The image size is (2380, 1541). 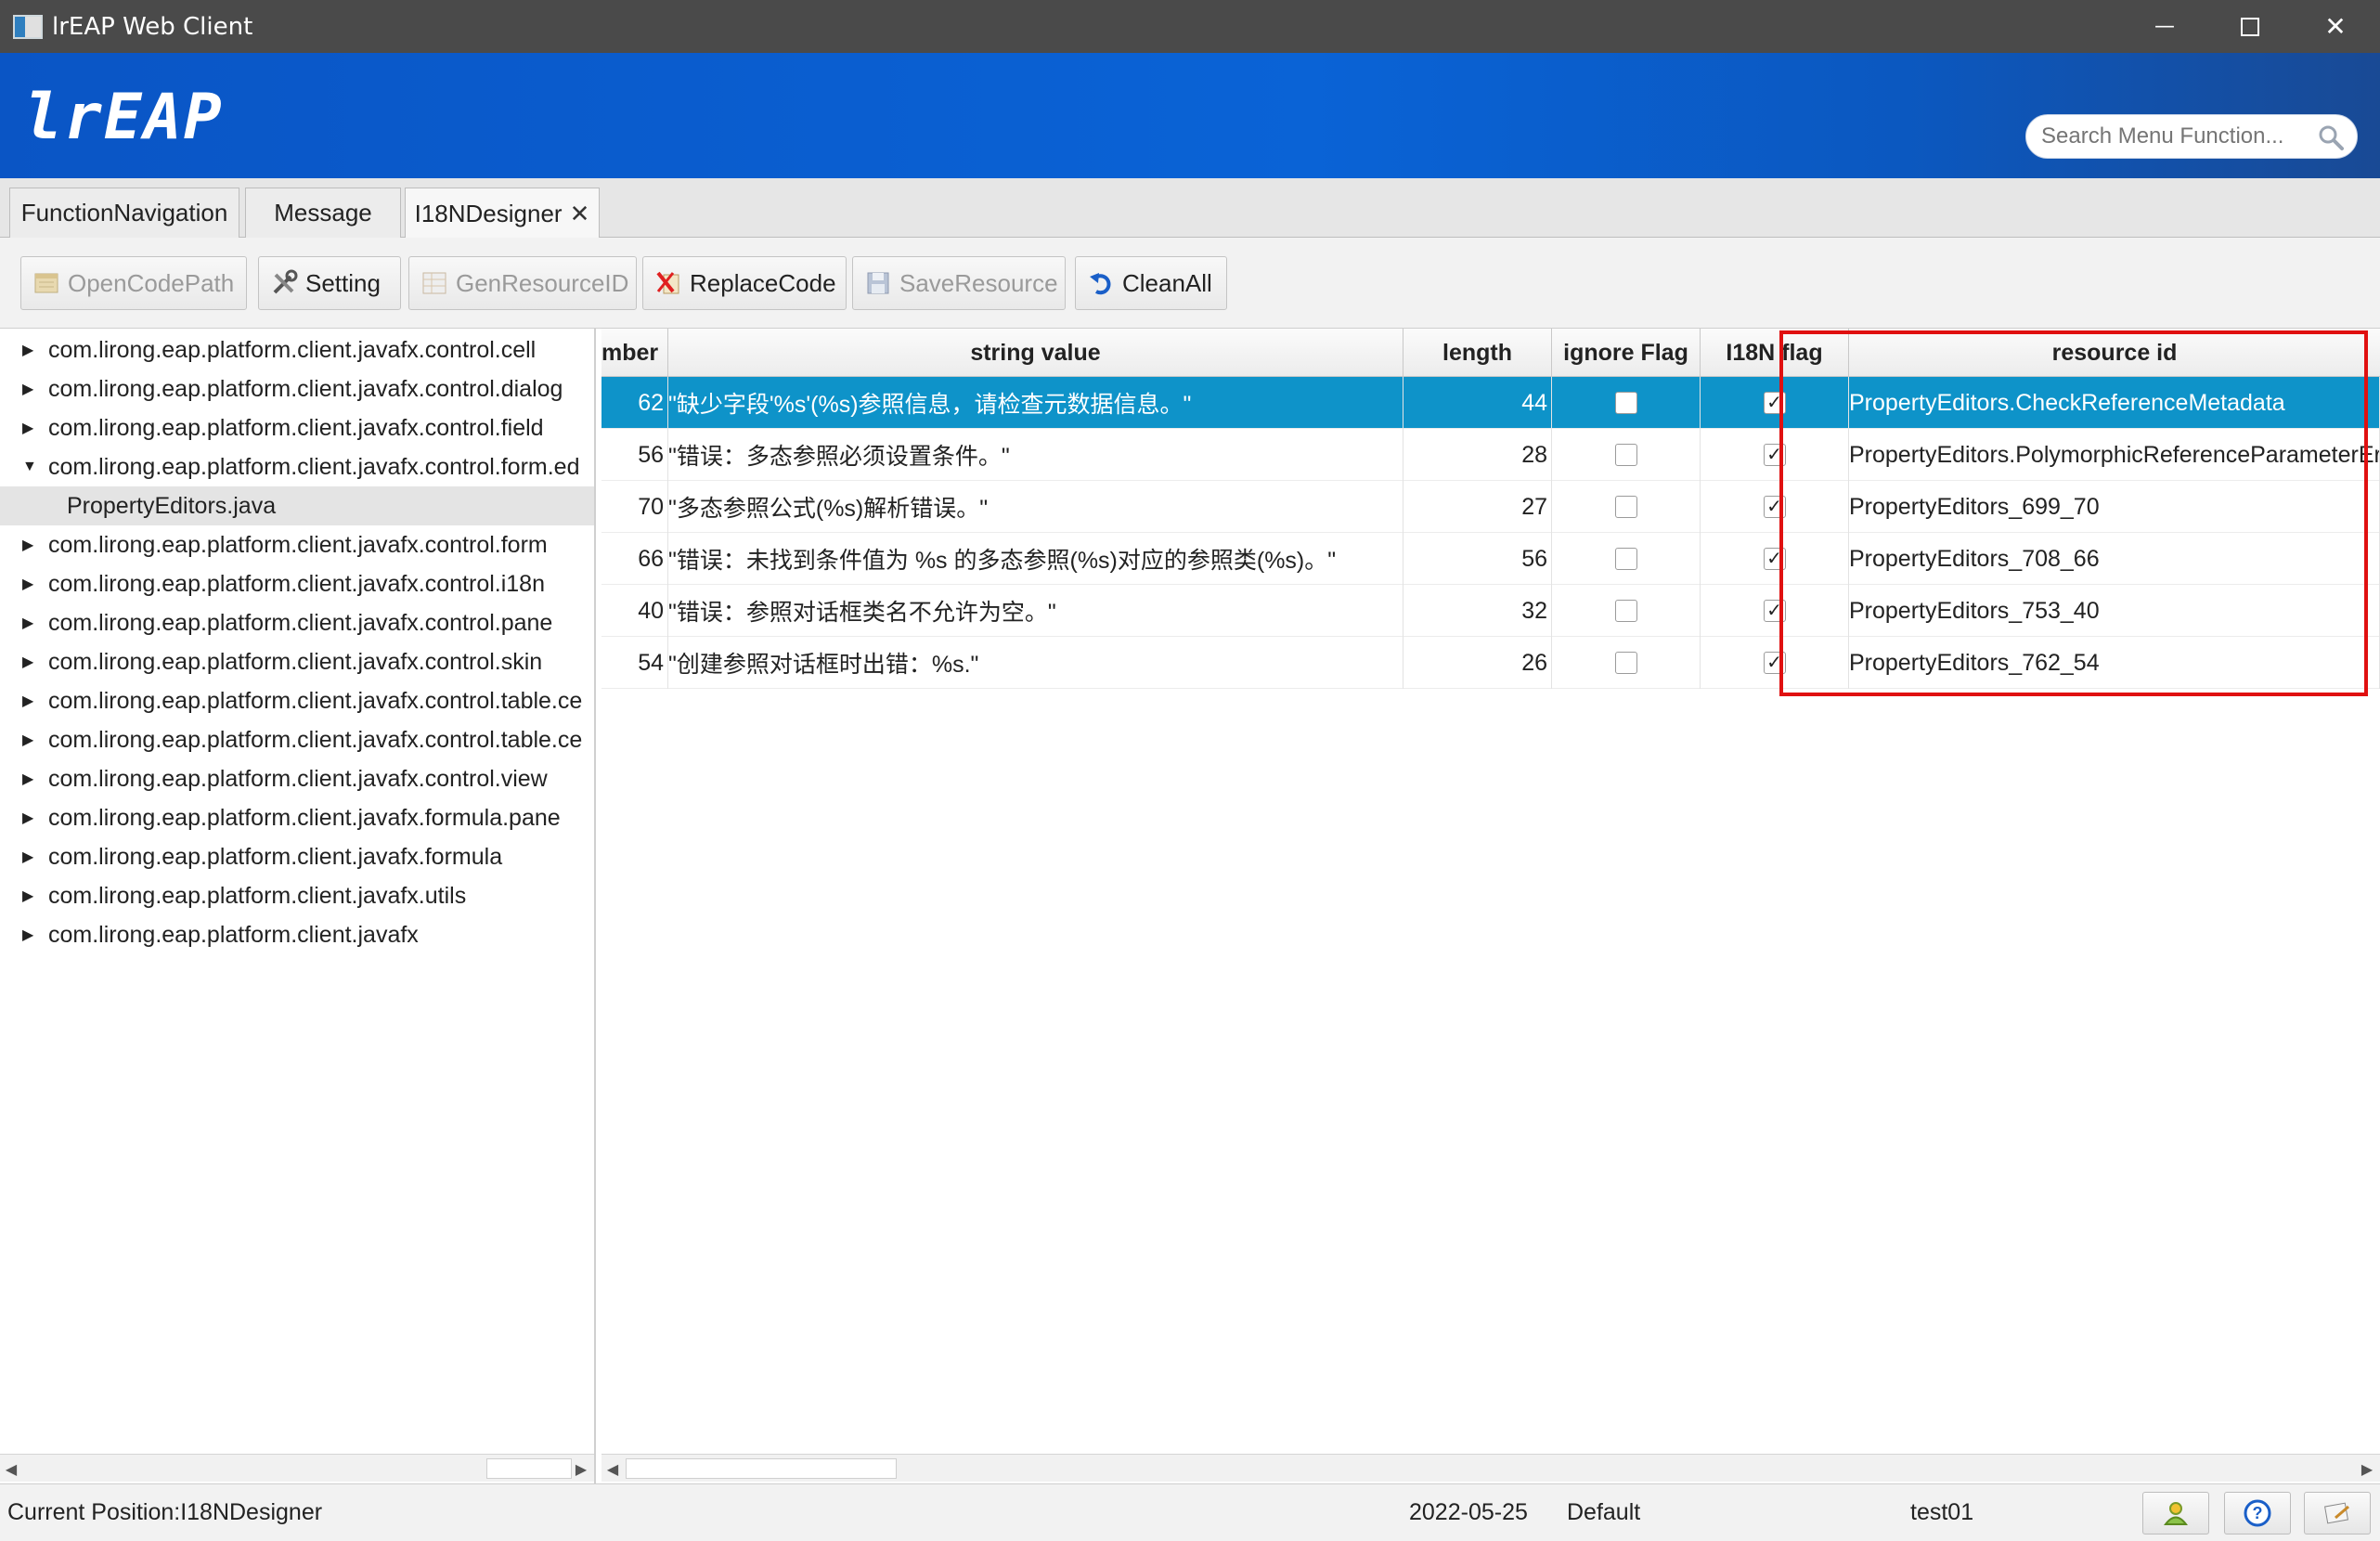 What do you see at coordinates (1035, 663) in the screenshot?
I see `cell-string-value: "创建参照对话框时出错：%s."` at bounding box center [1035, 663].